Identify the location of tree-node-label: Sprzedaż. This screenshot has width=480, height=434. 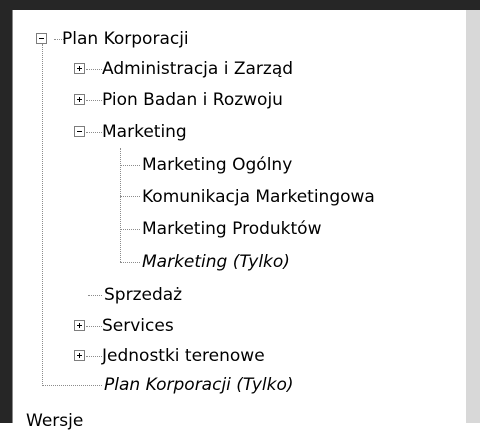
(143, 295).